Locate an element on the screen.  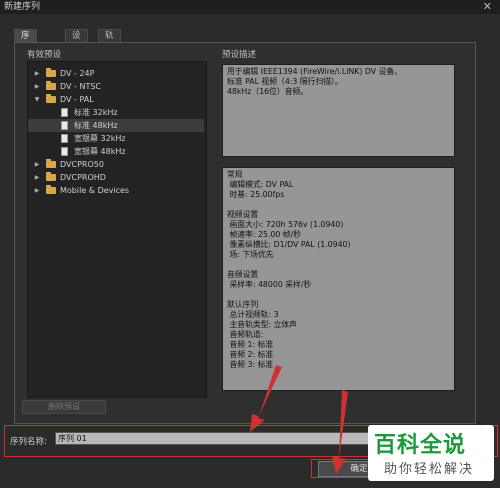
close-icon: ✕ is located at coordinates (487, 7).